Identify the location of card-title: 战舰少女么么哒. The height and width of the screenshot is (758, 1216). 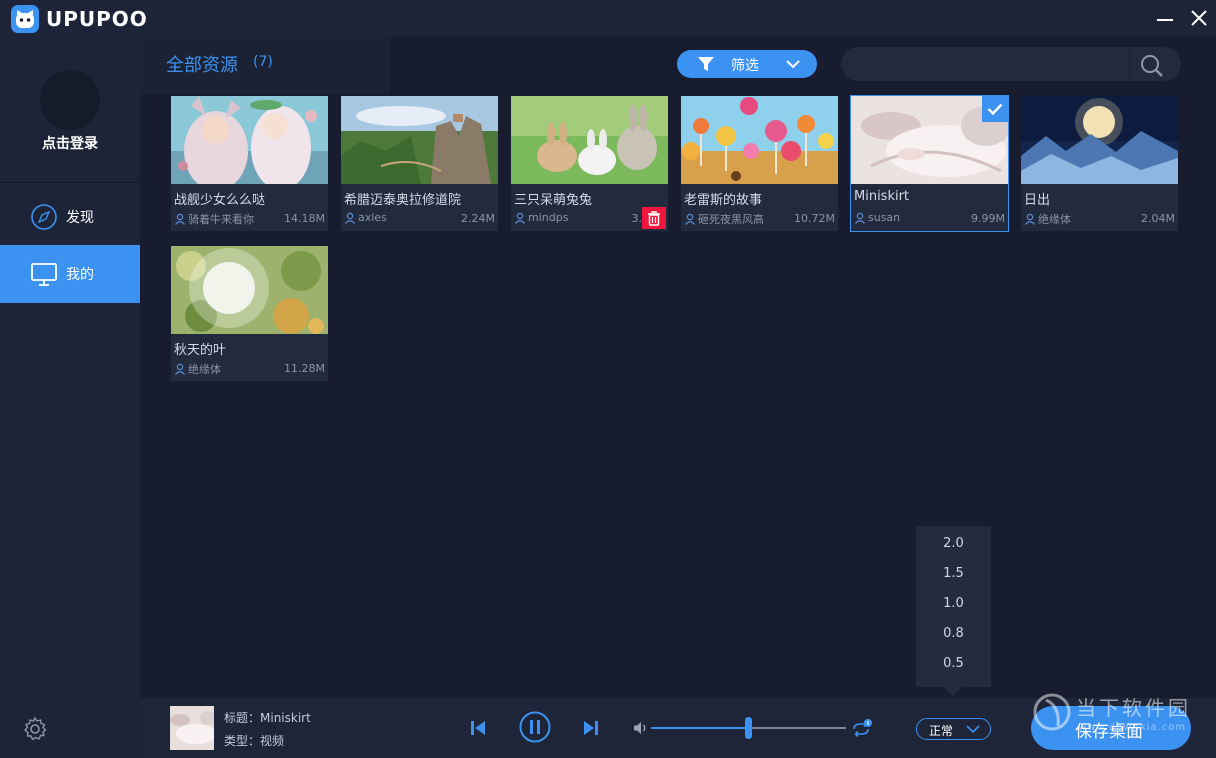
(220, 200).